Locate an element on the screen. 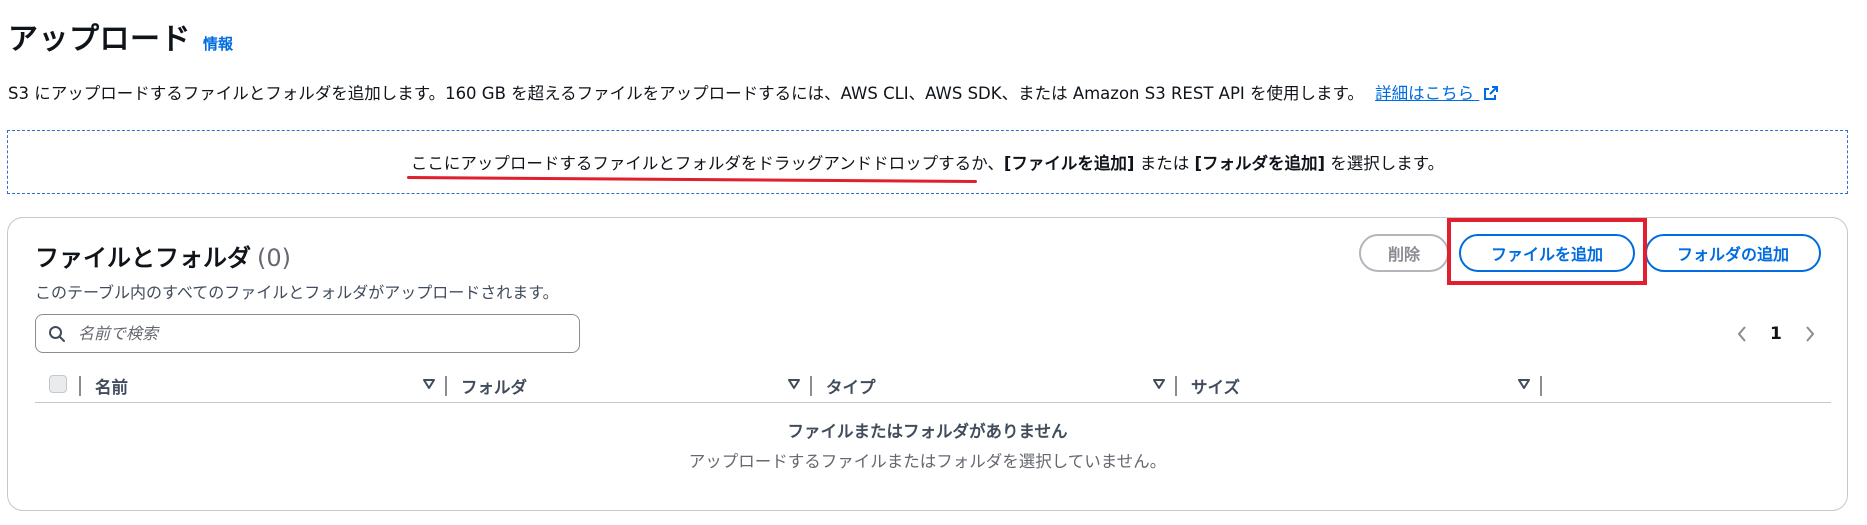  panel-title-text: ファイルとフォルダ is located at coordinates (143, 258).